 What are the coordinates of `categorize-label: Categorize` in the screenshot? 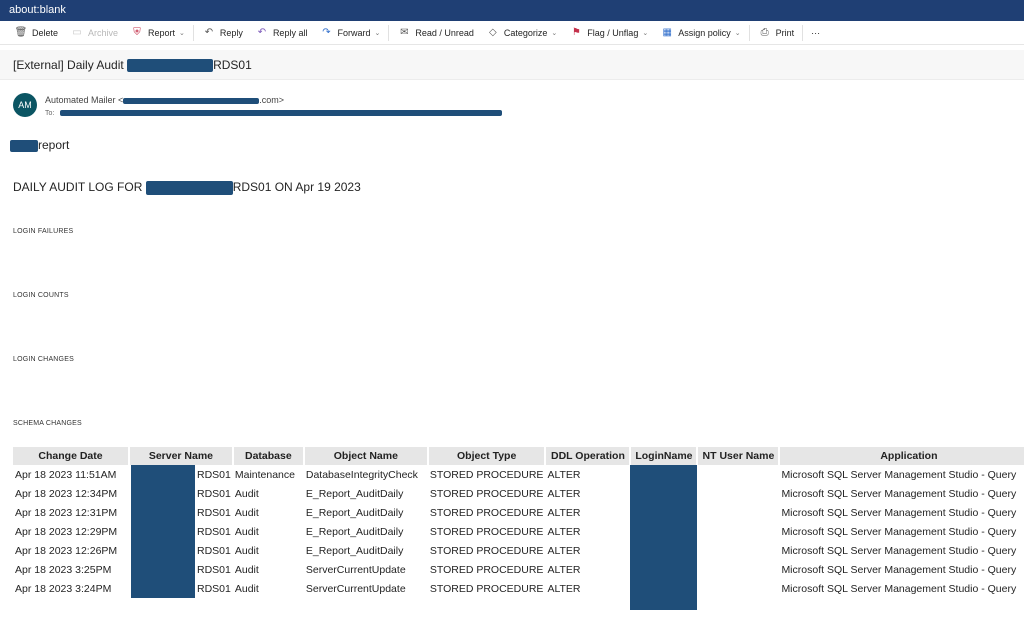 It's located at (525, 32).